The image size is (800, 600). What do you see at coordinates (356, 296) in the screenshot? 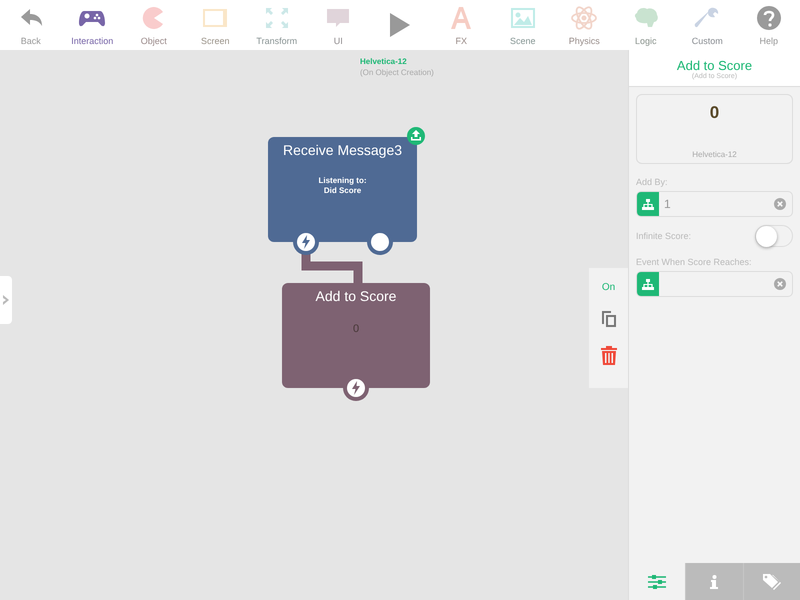
I see `block-title: Add to Score` at bounding box center [356, 296].